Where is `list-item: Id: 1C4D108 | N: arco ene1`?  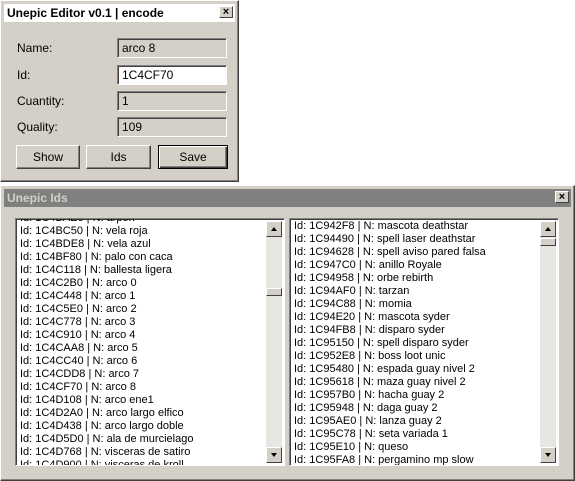 list-item: Id: 1C4D108 | N: arco ene1 is located at coordinates (143, 400).